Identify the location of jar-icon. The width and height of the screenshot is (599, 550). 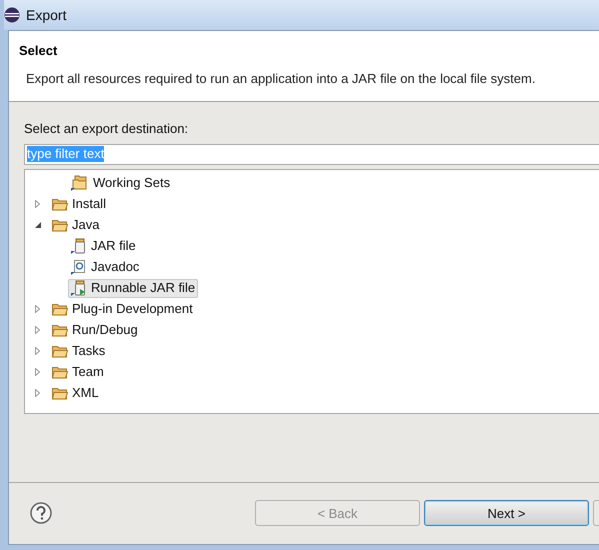
(79, 246).